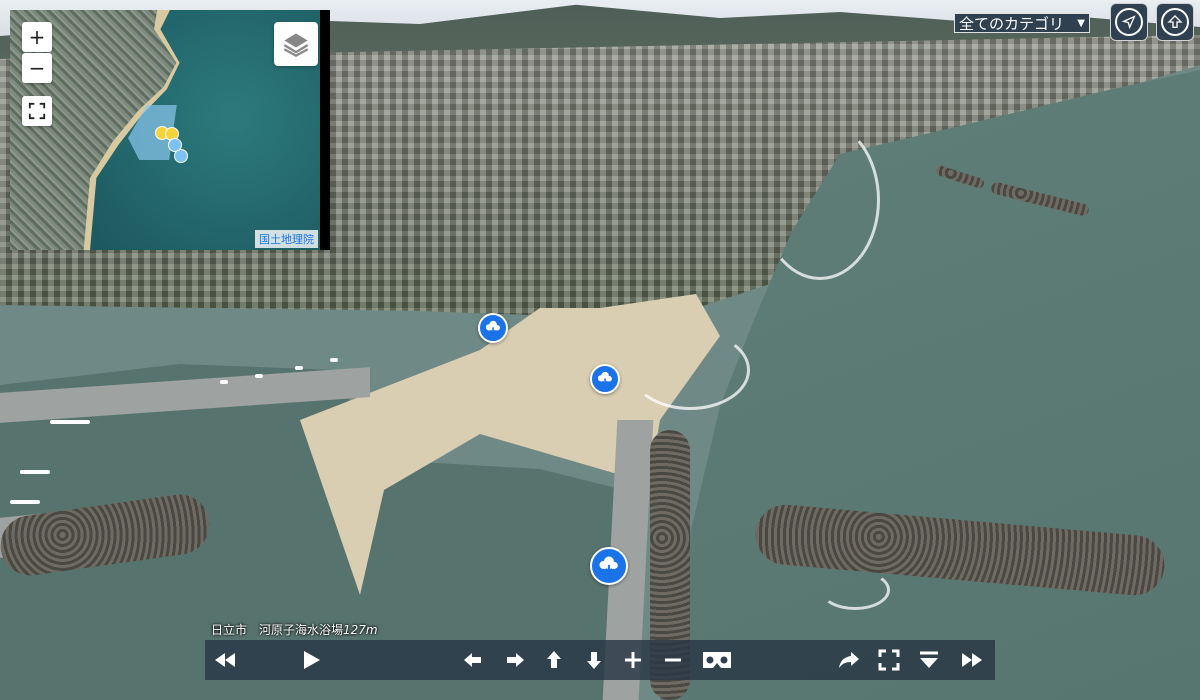 This screenshot has height=700, width=1200. I want to click on navigation-circle, so click(1129, 22).